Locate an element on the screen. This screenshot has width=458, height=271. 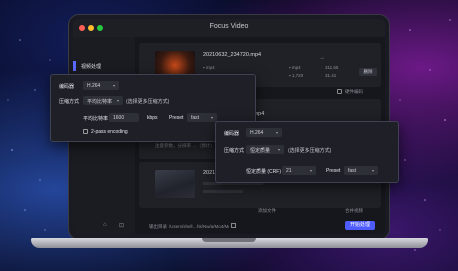
bitrate-value: 1600 is located at coordinates (119, 118).